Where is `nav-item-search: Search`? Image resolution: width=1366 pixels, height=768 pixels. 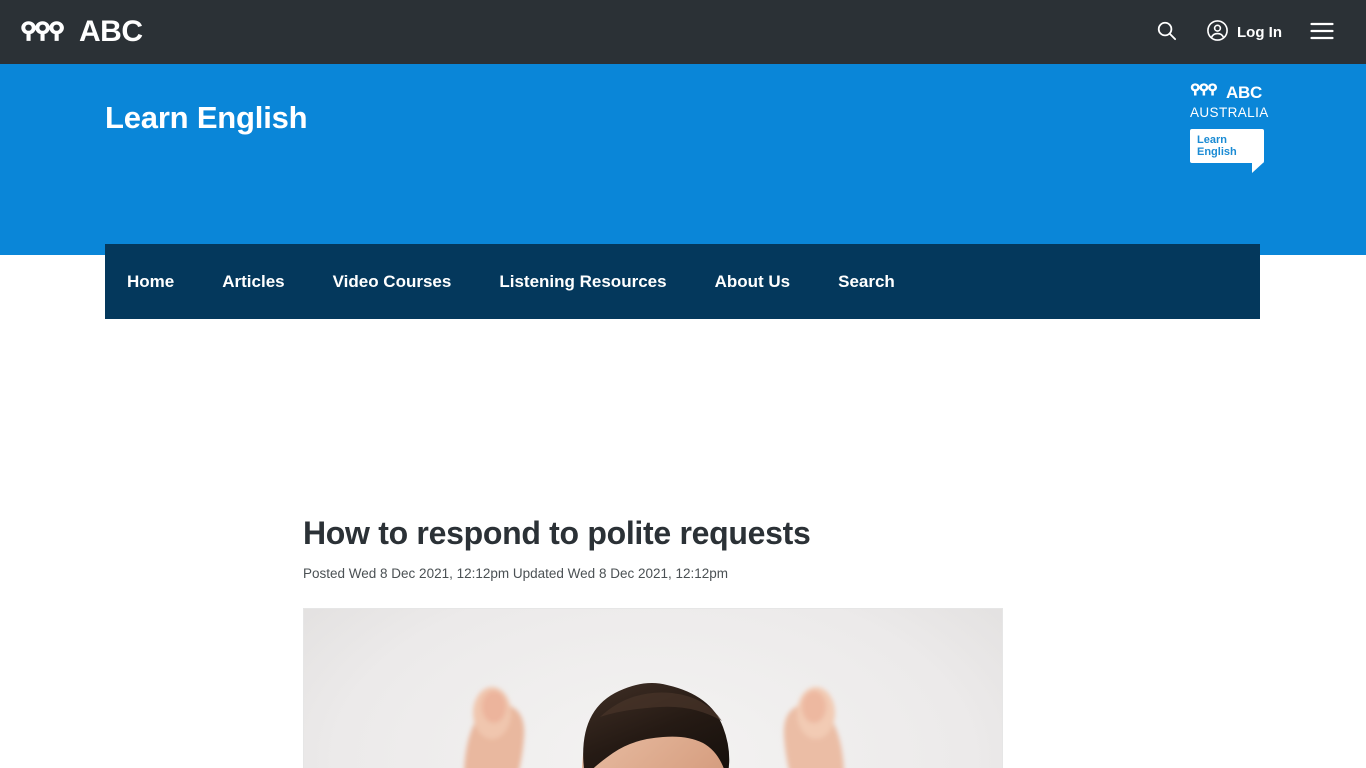
nav-item-search: Search is located at coordinates (866, 282).